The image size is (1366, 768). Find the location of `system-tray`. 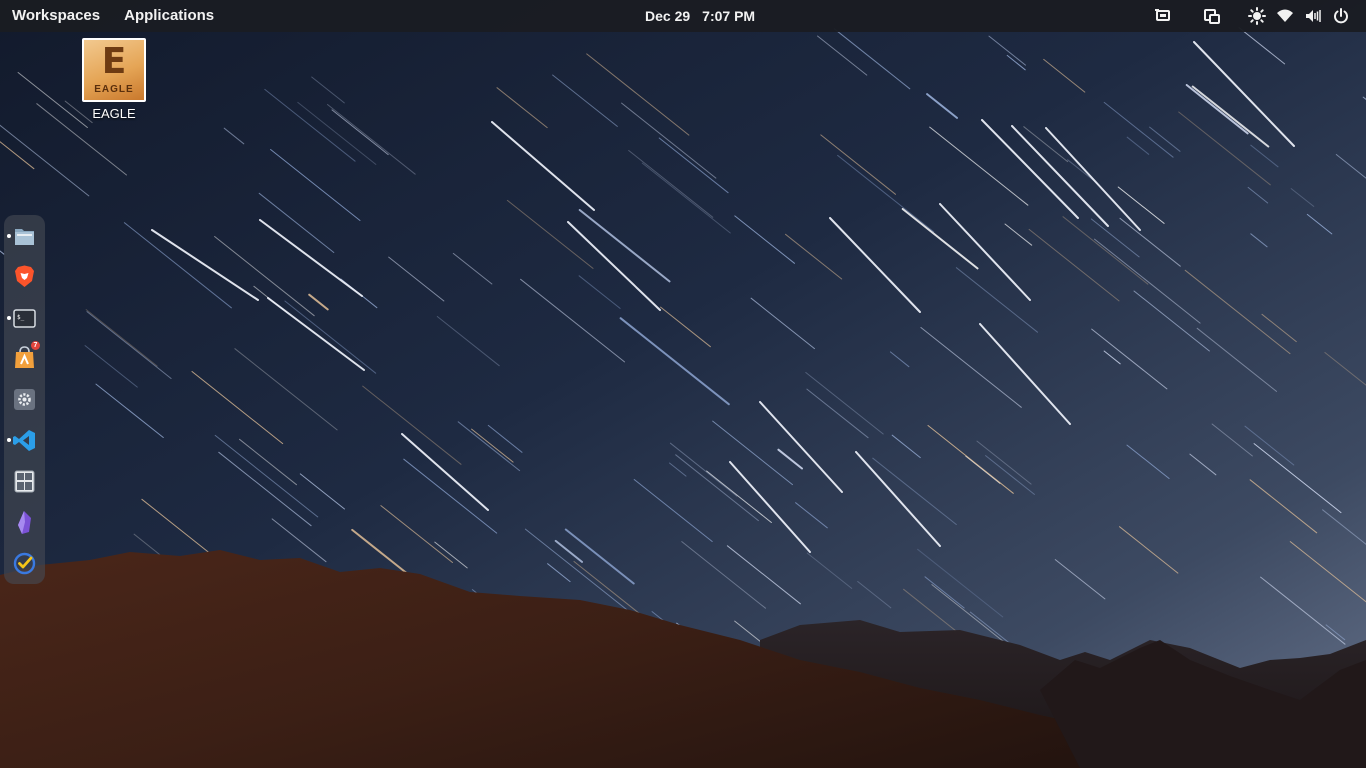

system-tray is located at coordinates (1255, 16).